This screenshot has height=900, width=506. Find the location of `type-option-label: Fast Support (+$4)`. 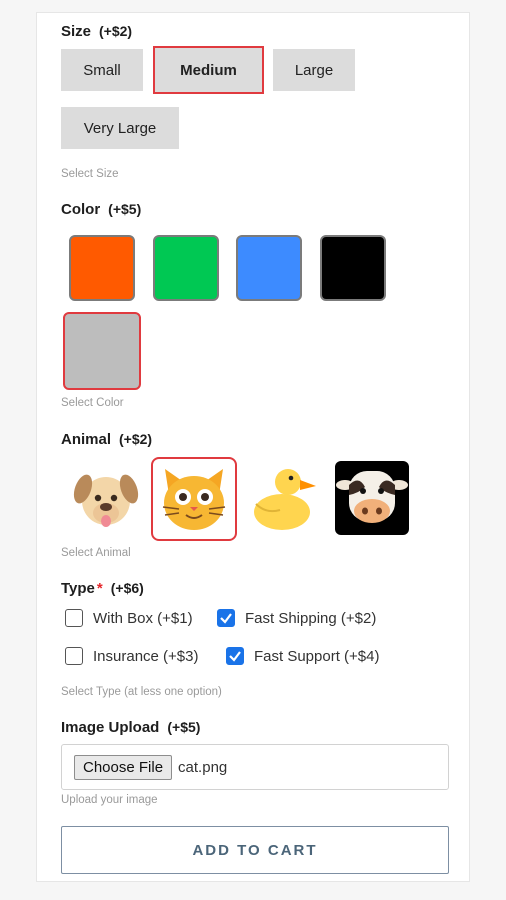

type-option-label: Fast Support (+$4) is located at coordinates (317, 656).